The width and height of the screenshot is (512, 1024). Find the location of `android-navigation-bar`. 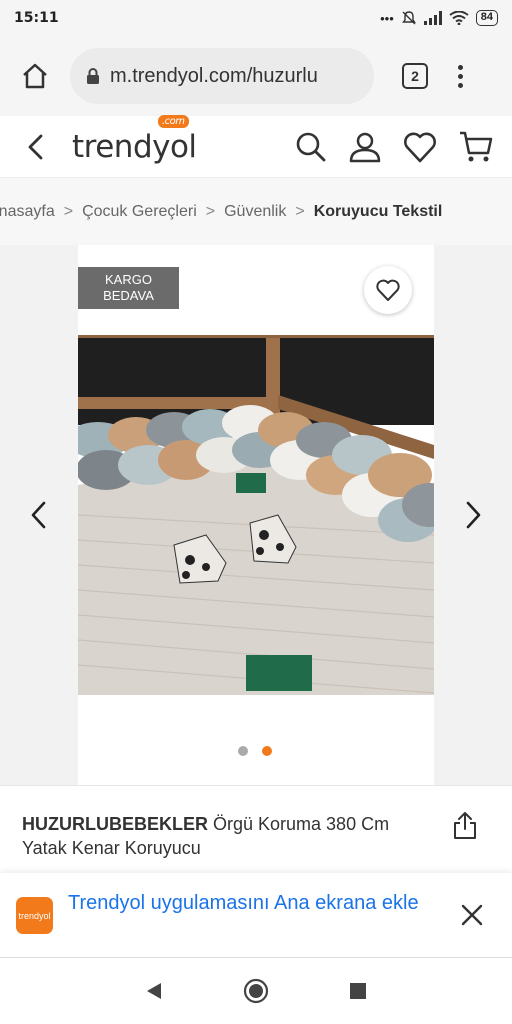

android-navigation-bar is located at coordinates (256, 991).